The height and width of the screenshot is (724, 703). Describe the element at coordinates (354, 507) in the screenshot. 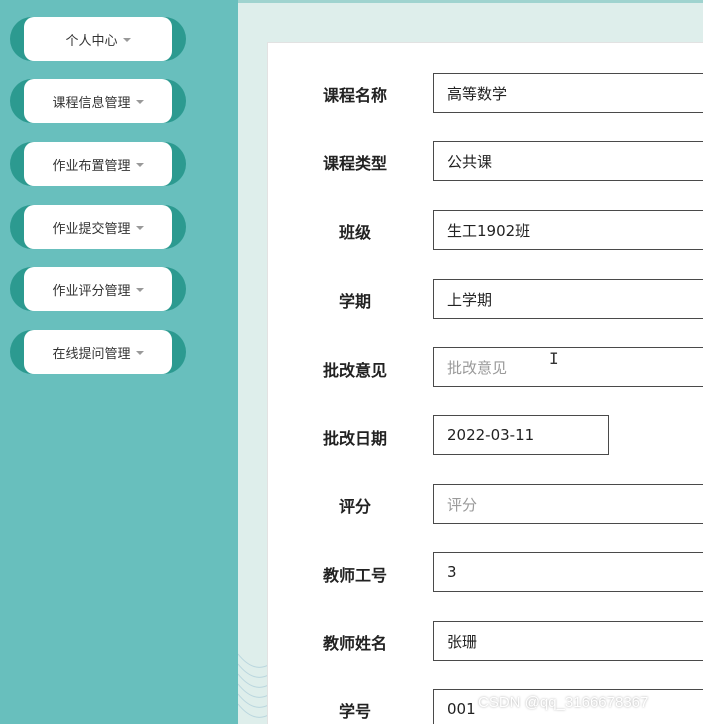

I see `score-label: 评分` at that location.